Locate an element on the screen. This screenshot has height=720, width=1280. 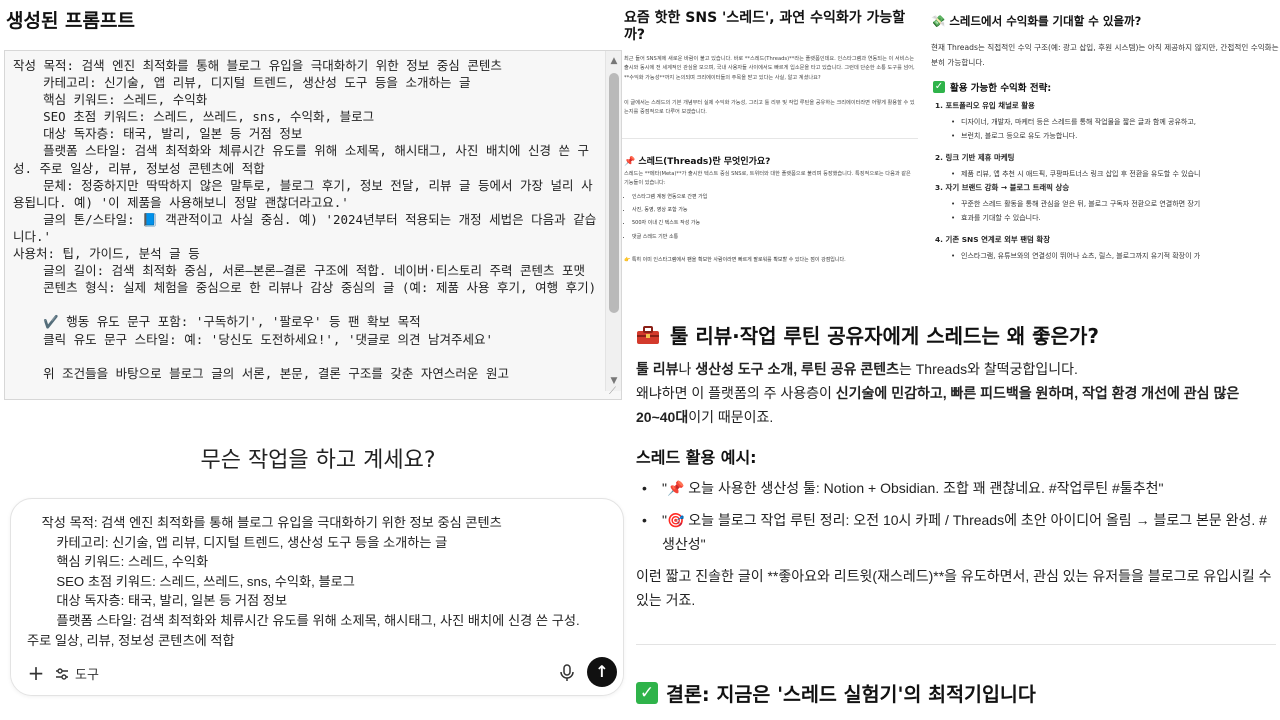
tools-label: 도구 is located at coordinates (87, 674).